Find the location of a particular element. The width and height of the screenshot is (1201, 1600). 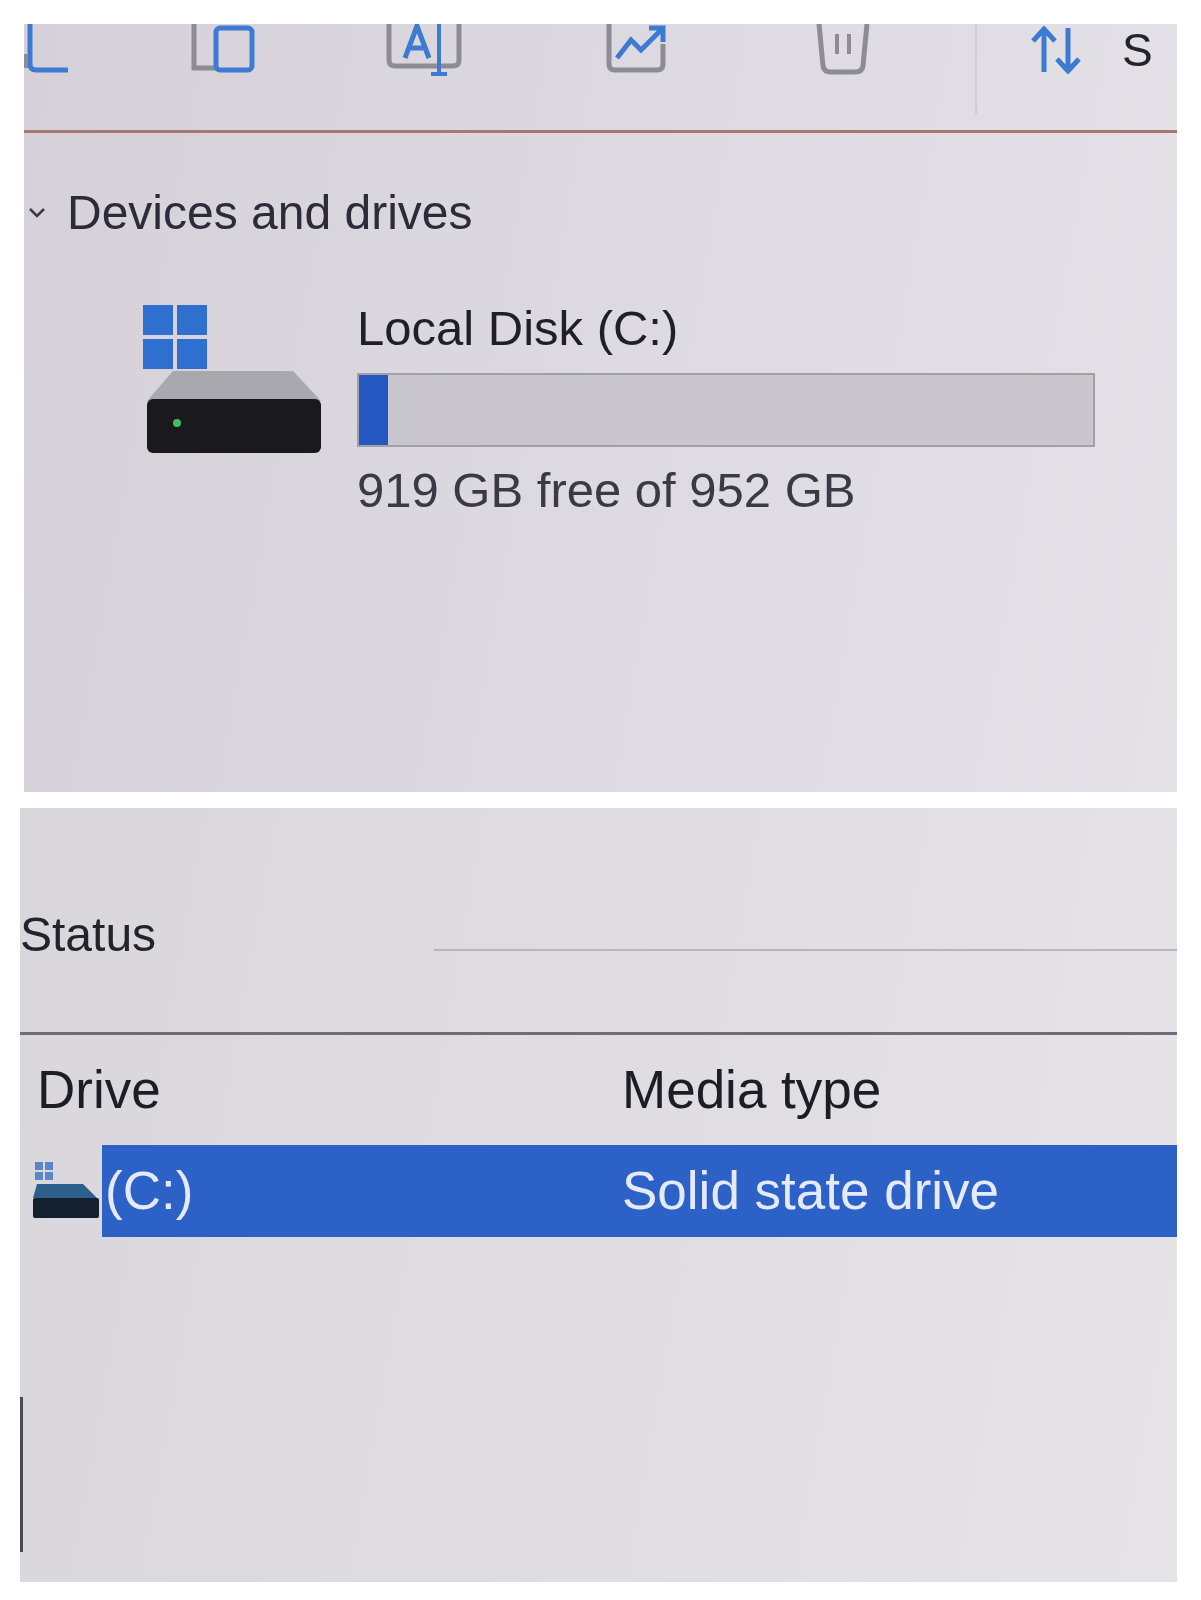

table-cell-text: (C:) is located at coordinates (149, 1191).